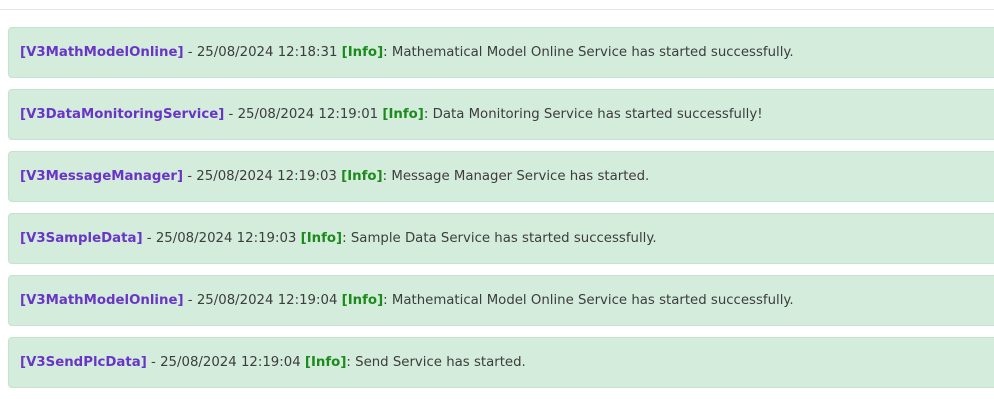 Image resolution: width=994 pixels, height=399 pixels. What do you see at coordinates (267, 52) in the screenshot?
I see `log-timestamp: 25/08/2024 12:18:31` at bounding box center [267, 52].